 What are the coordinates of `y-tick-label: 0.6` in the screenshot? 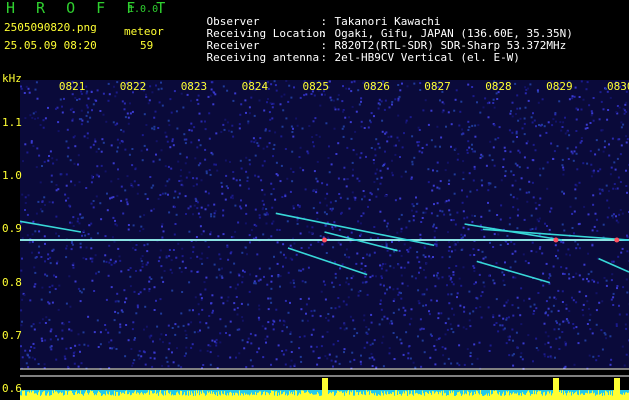 It's located at (12, 389).